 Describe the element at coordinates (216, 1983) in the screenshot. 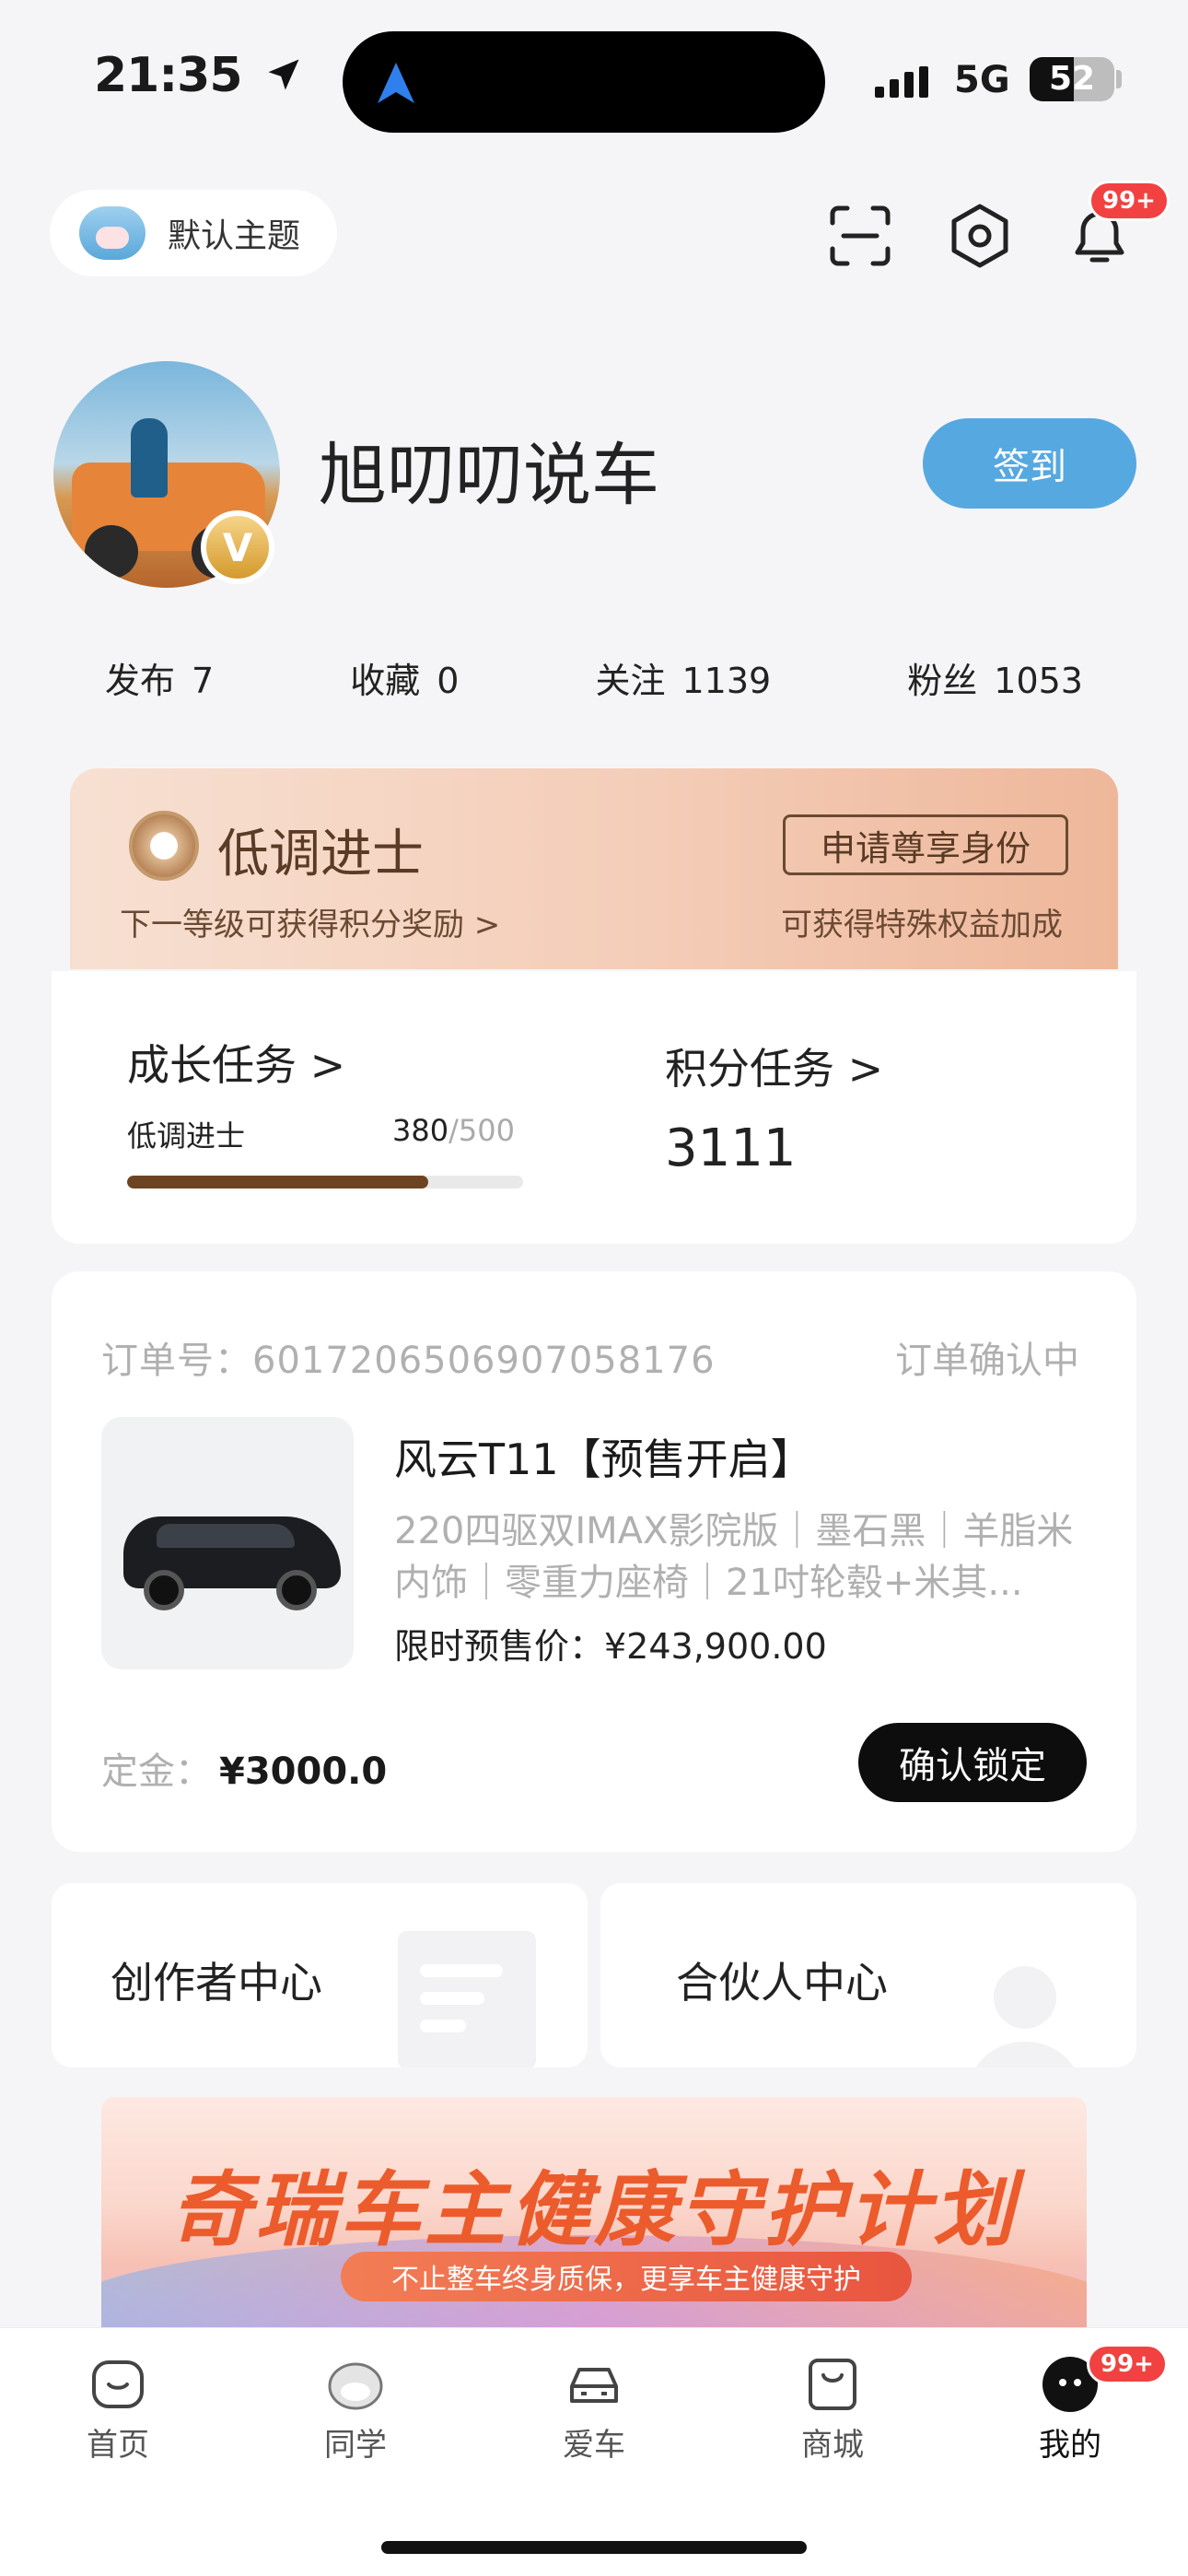

I see `creator-center-label: 创作者中心` at that location.